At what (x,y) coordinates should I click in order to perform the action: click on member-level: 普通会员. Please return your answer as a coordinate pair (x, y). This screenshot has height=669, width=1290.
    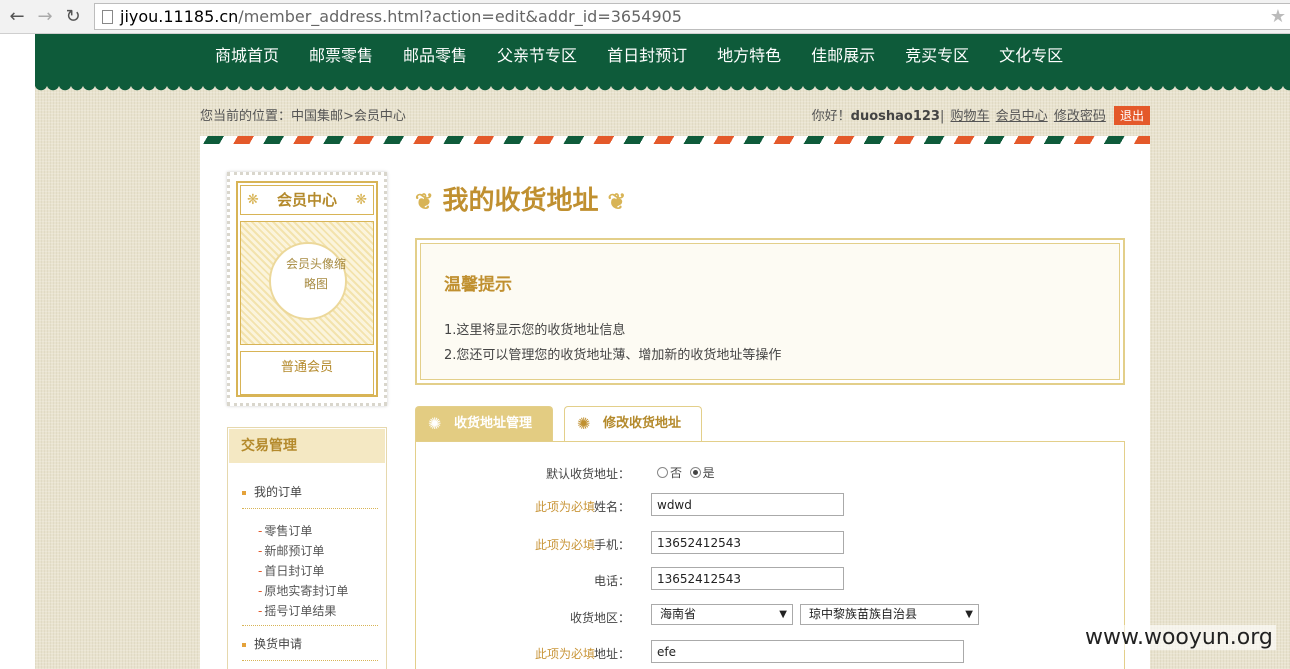
    Looking at the image, I should click on (307, 373).